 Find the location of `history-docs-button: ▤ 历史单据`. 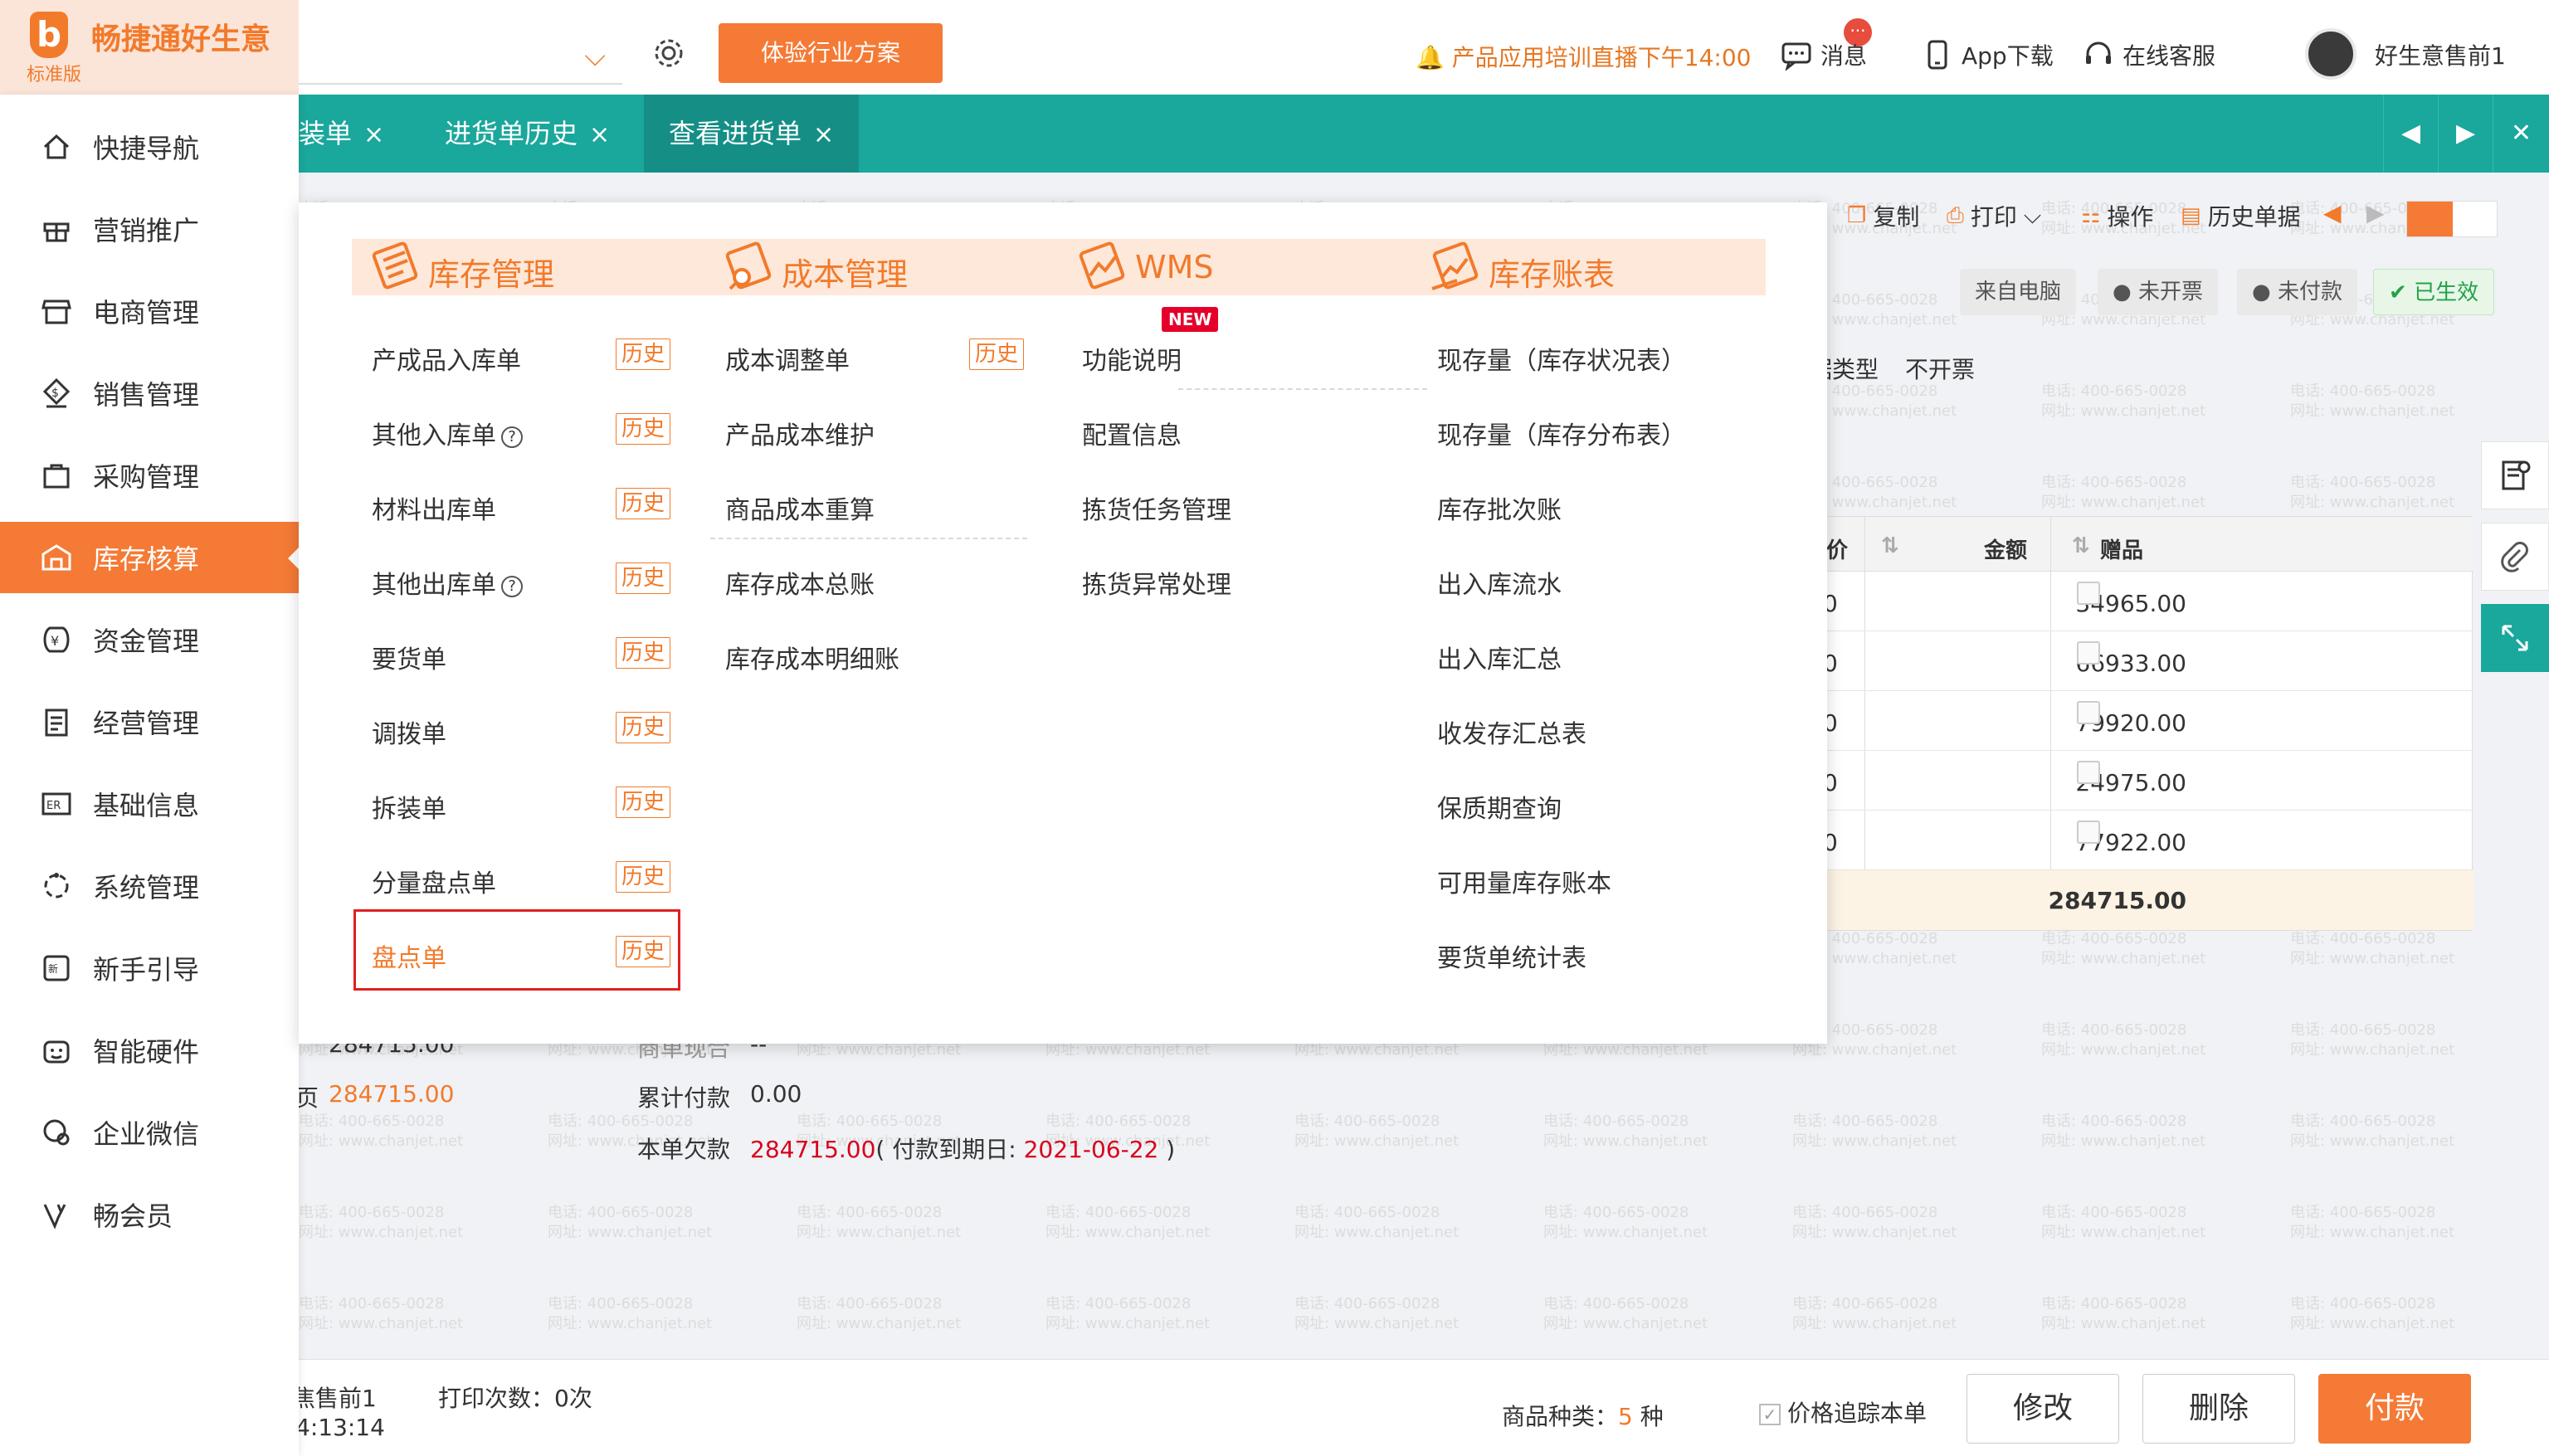

history-docs-button: ▤ 历史单据 is located at coordinates (2241, 215).